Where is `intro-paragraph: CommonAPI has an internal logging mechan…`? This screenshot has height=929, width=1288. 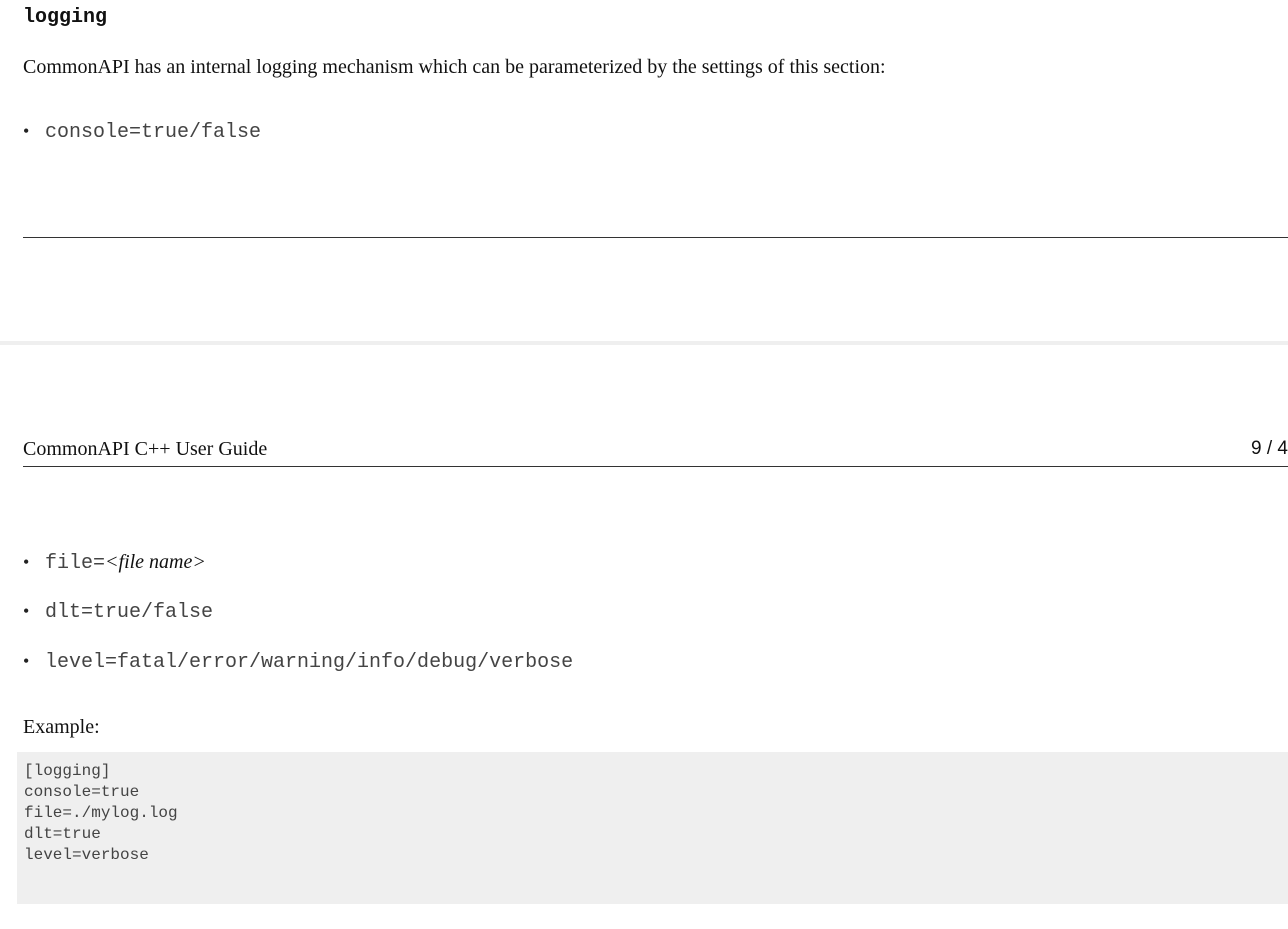
intro-paragraph: CommonAPI has an internal logging mechan… is located at coordinates (454, 67).